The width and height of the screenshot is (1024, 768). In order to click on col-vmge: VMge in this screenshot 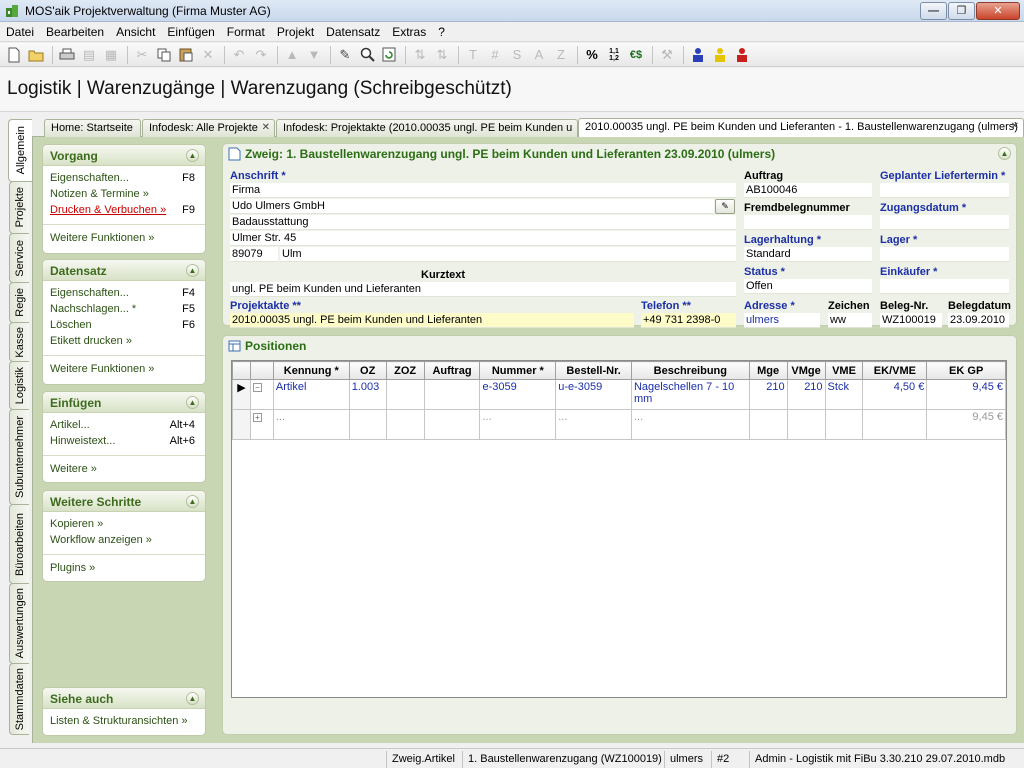, I will do `click(806, 370)`.